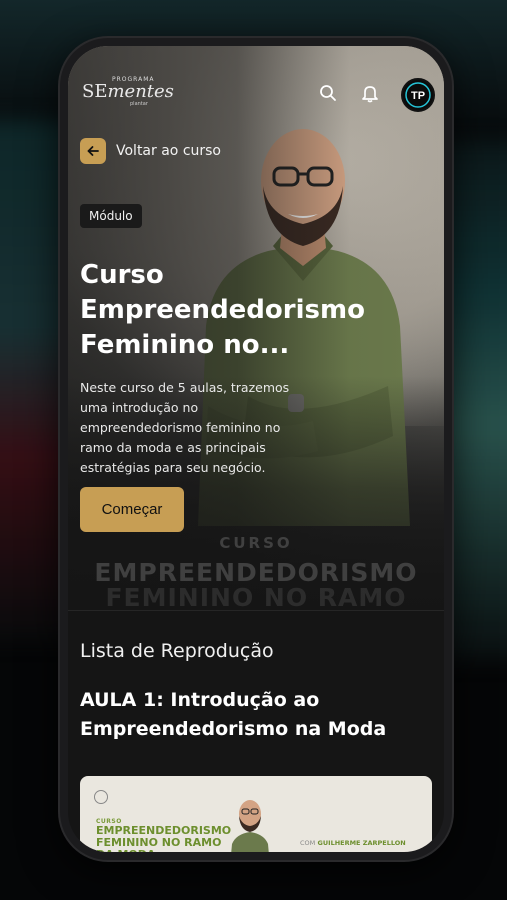  What do you see at coordinates (308, 843) in the screenshot?
I see `card-author-label: COM` at bounding box center [308, 843].